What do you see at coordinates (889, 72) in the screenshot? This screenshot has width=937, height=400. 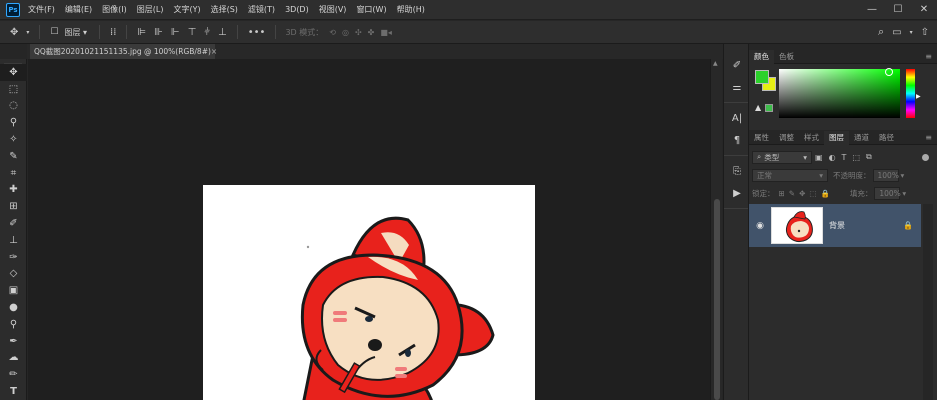 I see `color-picker-handle` at bounding box center [889, 72].